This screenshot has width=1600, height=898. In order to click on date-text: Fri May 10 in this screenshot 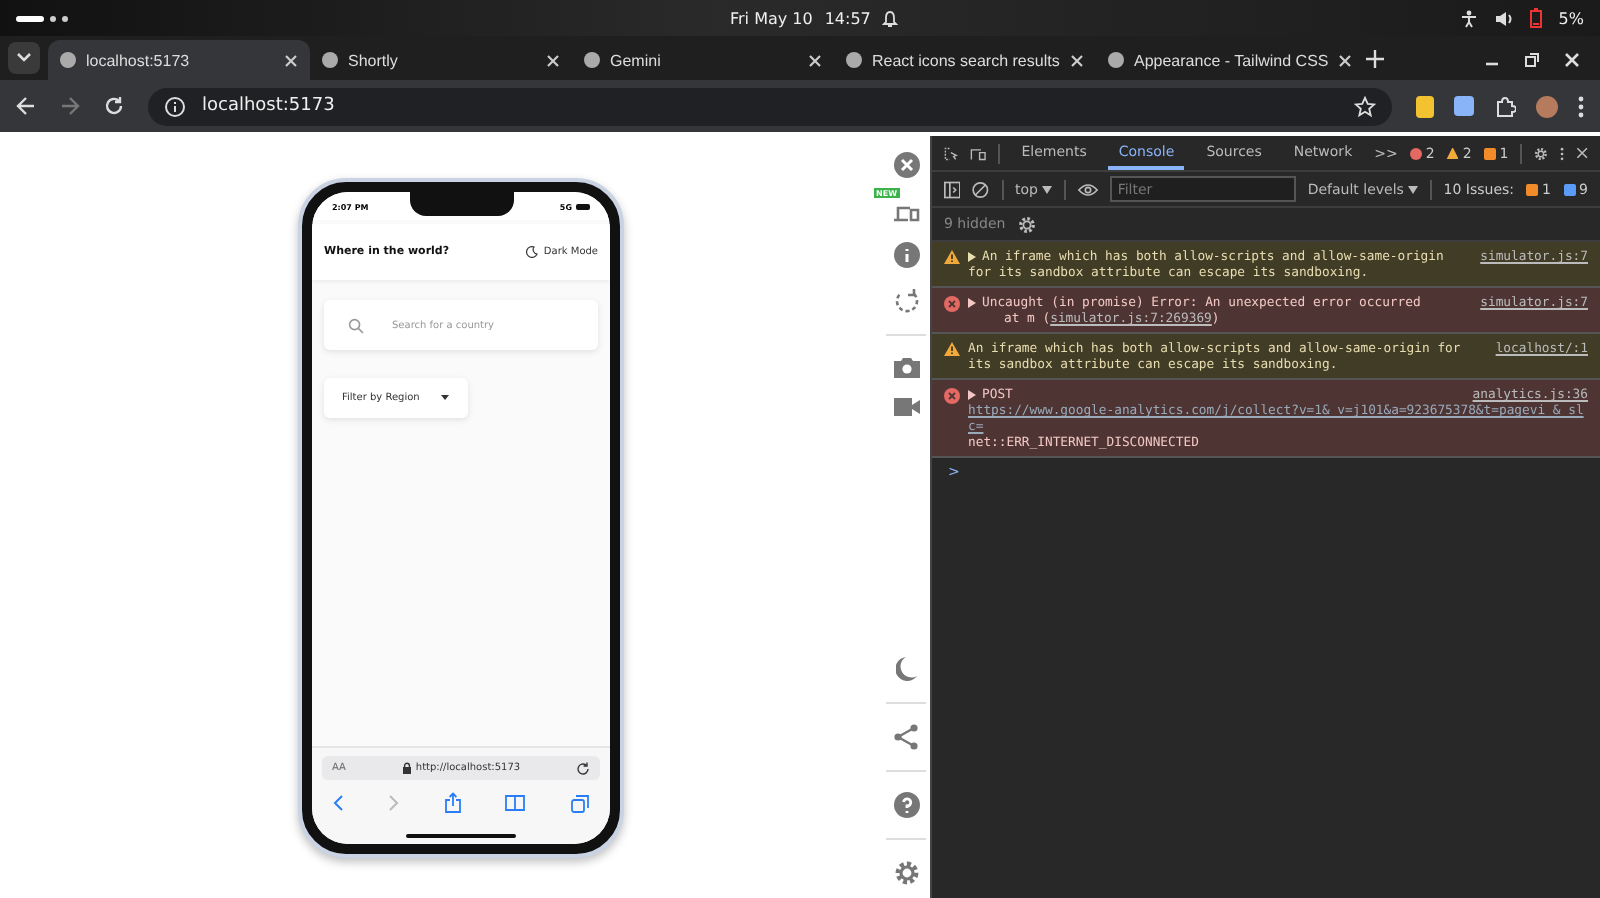, I will do `click(771, 18)`.